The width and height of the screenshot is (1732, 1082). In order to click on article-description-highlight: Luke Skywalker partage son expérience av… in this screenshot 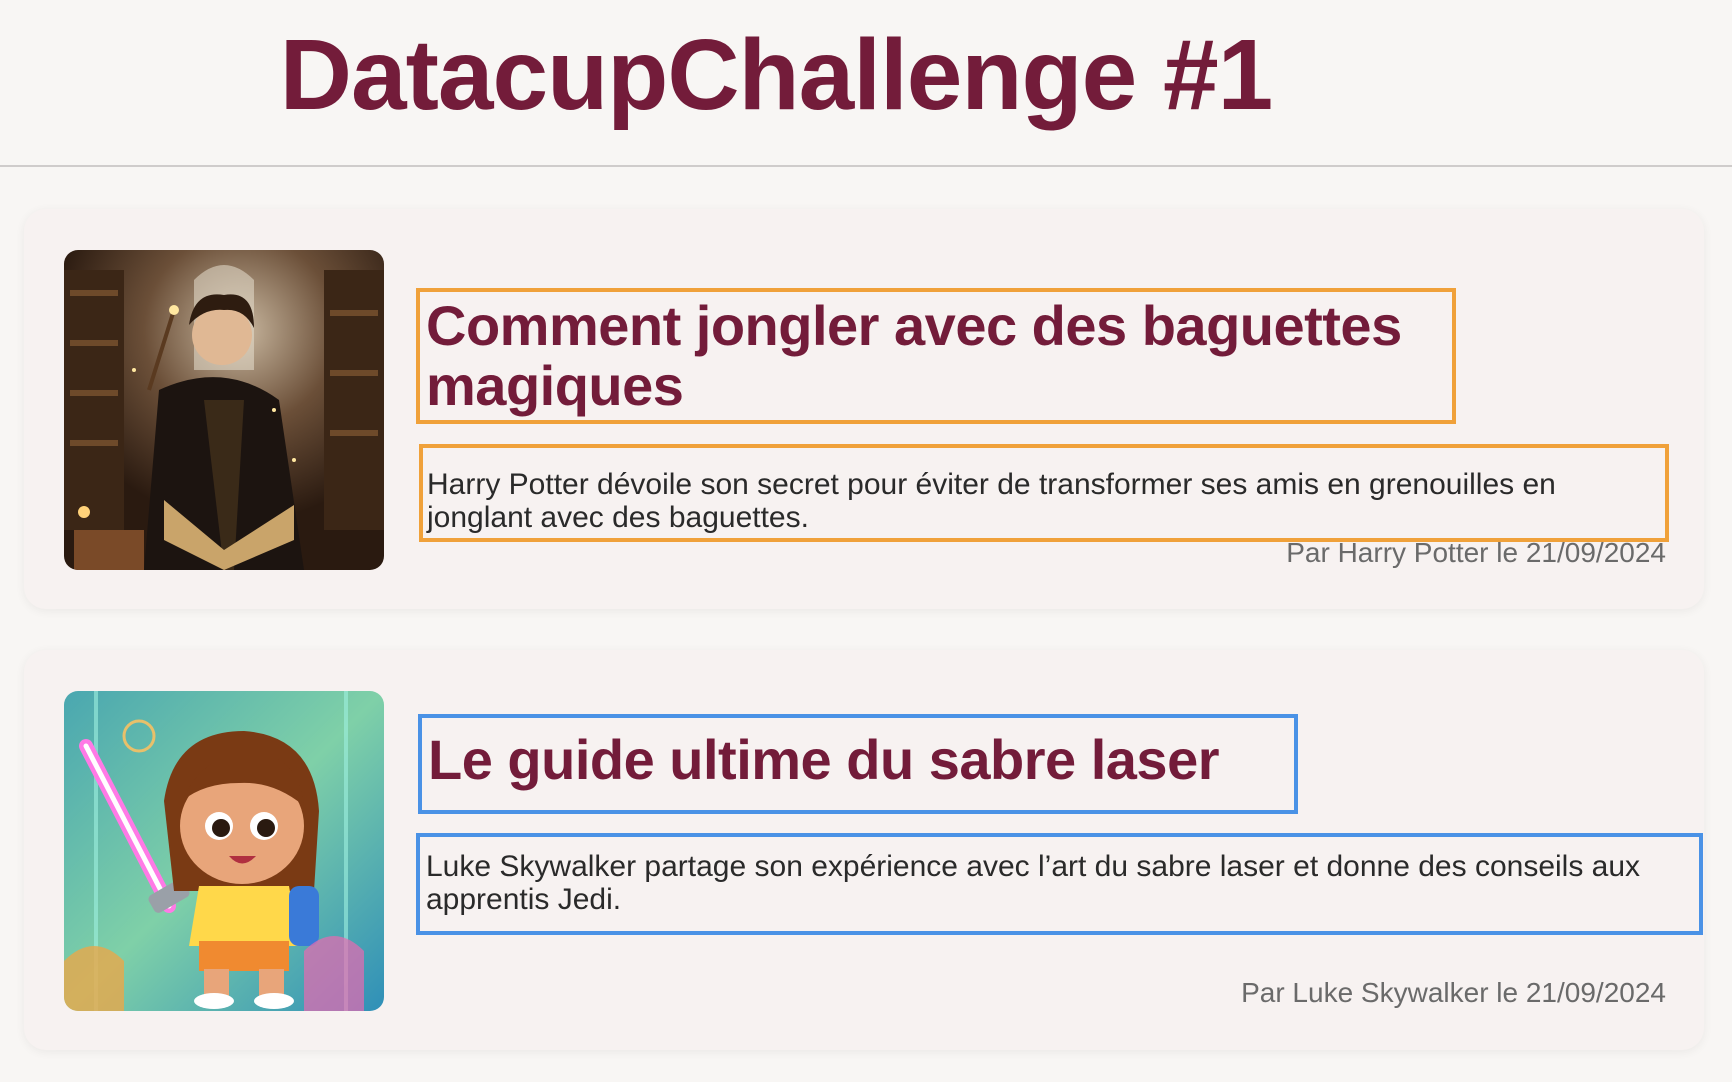, I will do `click(1059, 884)`.